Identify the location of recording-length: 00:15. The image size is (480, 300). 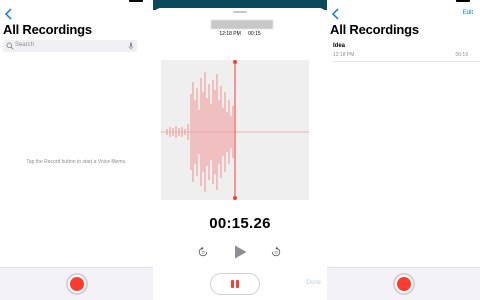
(254, 34).